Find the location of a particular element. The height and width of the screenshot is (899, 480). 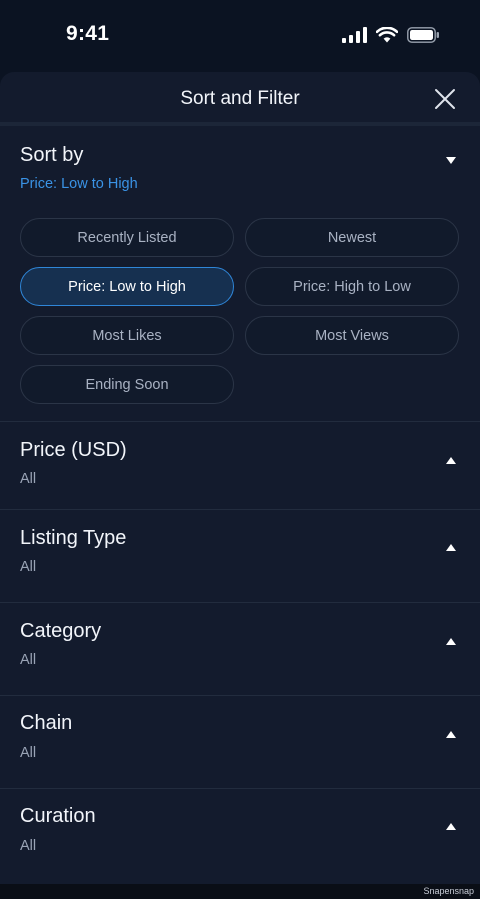

filter-listing-type: Listing Type All is located at coordinates (240, 556).